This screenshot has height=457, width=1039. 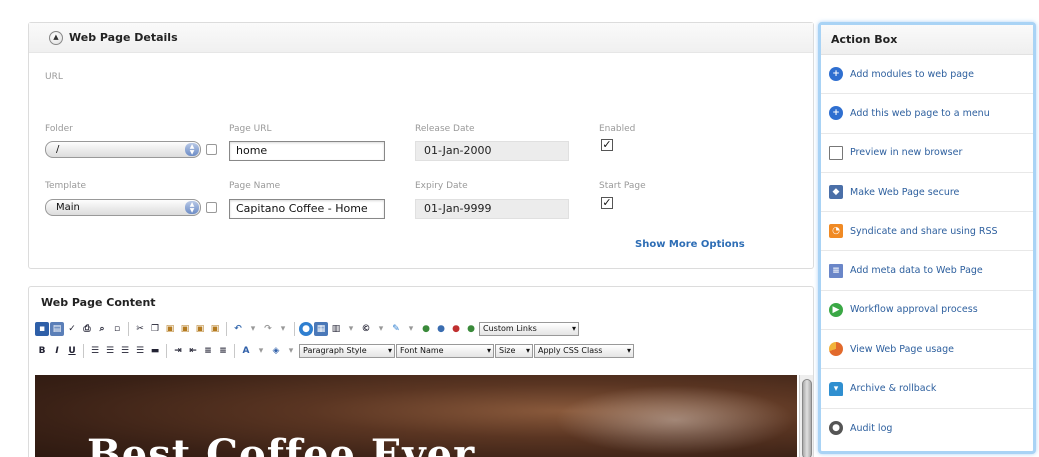 What do you see at coordinates (246, 351) in the screenshot?
I see `font-color-button: A` at bounding box center [246, 351].